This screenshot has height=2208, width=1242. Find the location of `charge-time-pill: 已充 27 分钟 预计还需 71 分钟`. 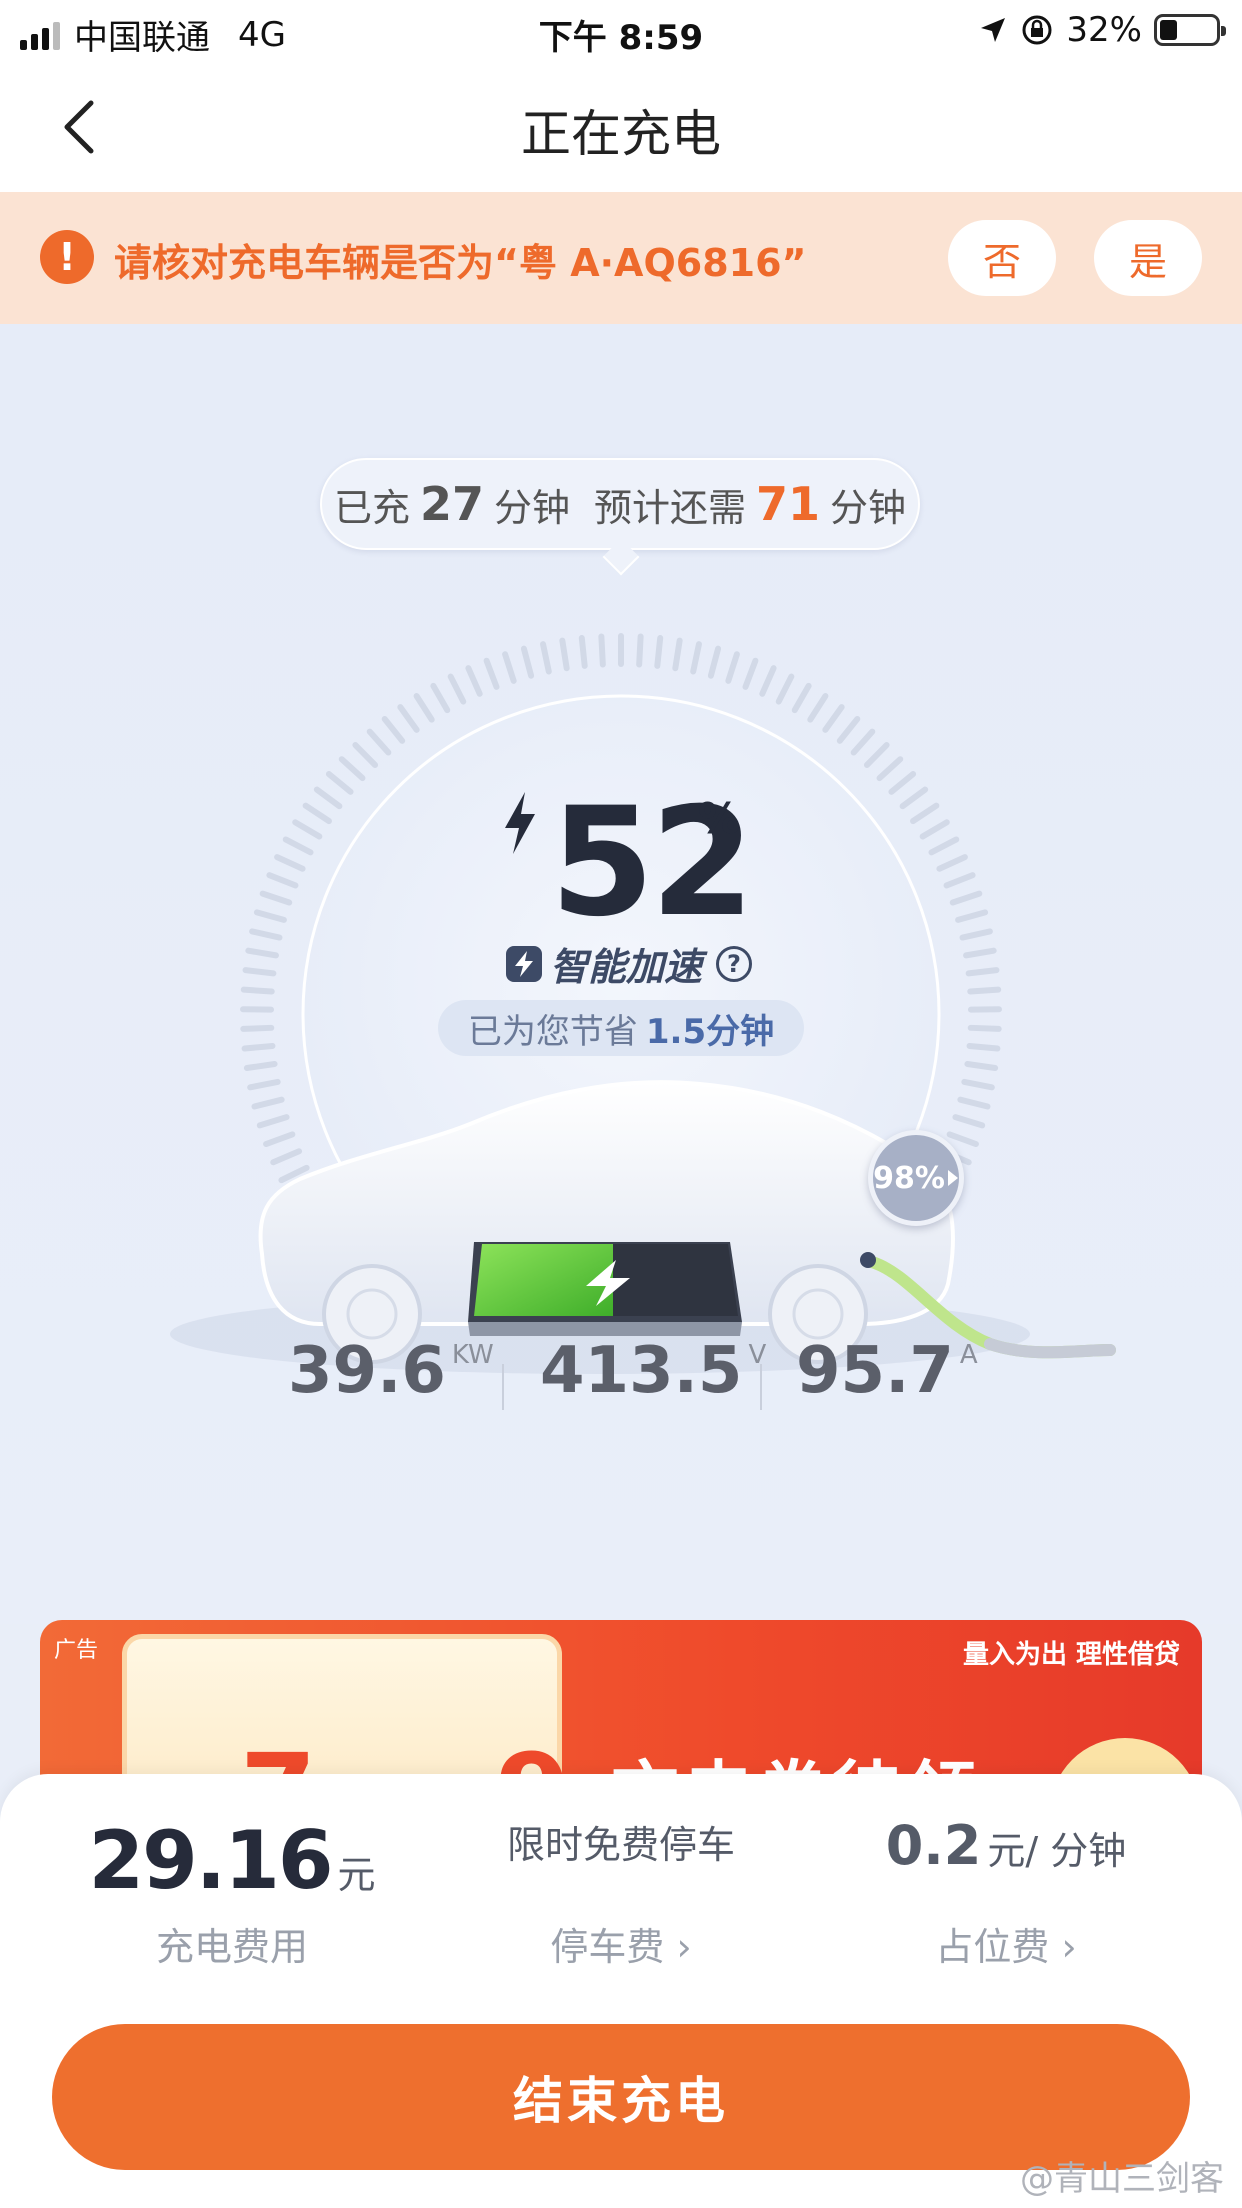

charge-time-pill: 已充 27 分钟 预计还需 71 分钟 is located at coordinates (620, 504).